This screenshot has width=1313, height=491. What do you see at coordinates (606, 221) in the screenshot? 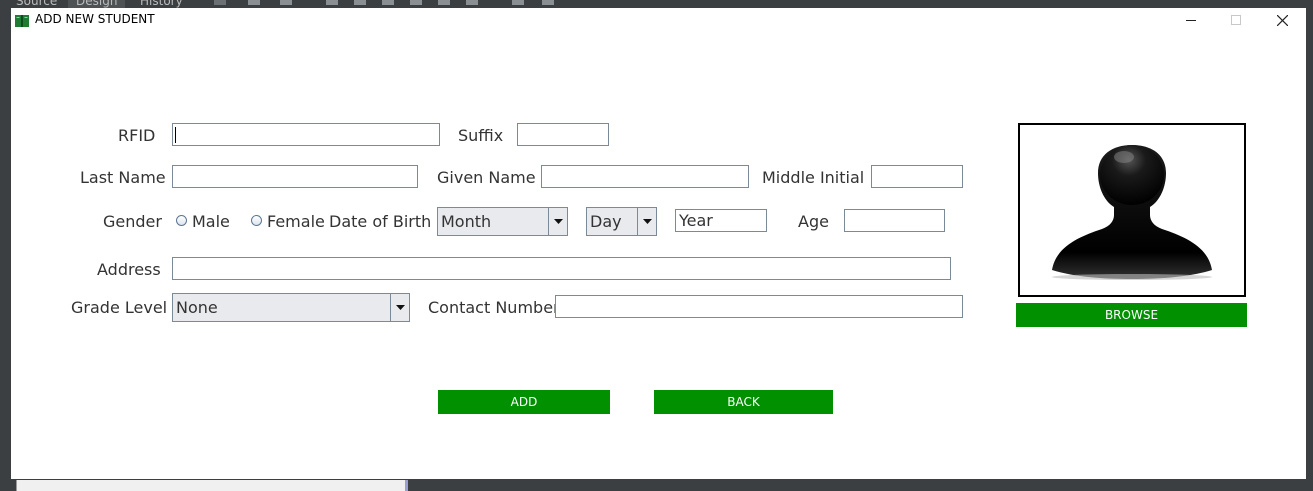
I see `dob-day-value: Day` at bounding box center [606, 221].